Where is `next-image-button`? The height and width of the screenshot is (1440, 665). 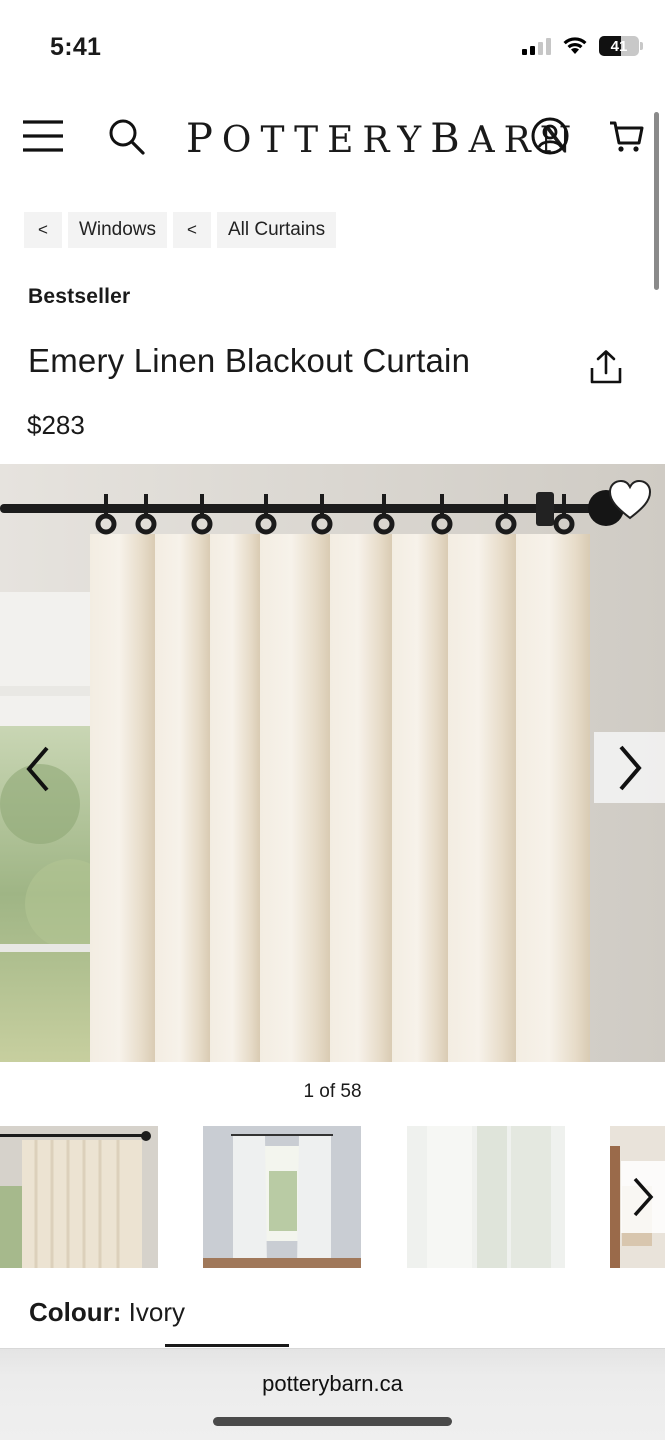
next-image-button is located at coordinates (629, 767).